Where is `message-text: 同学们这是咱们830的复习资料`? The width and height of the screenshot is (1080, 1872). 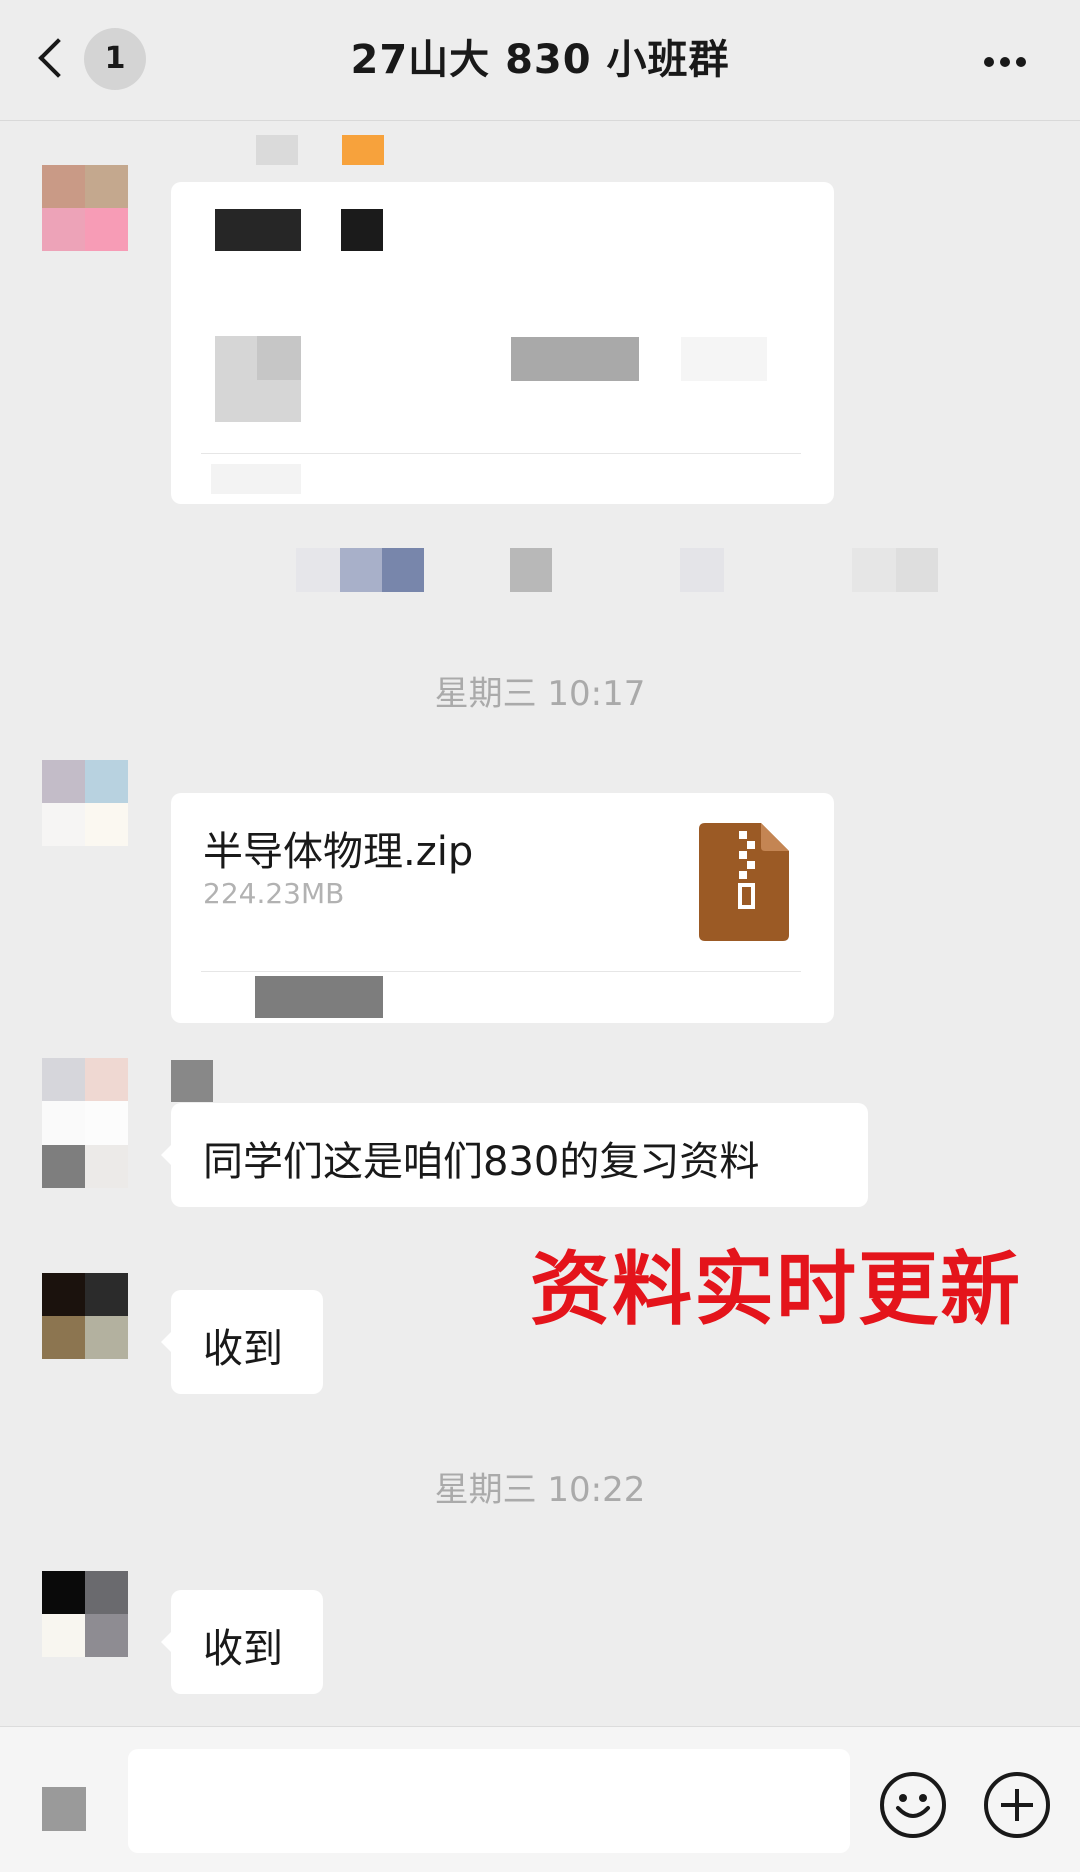
message-text: 同学们这是咱们830的复习资料 is located at coordinates (481, 1162).